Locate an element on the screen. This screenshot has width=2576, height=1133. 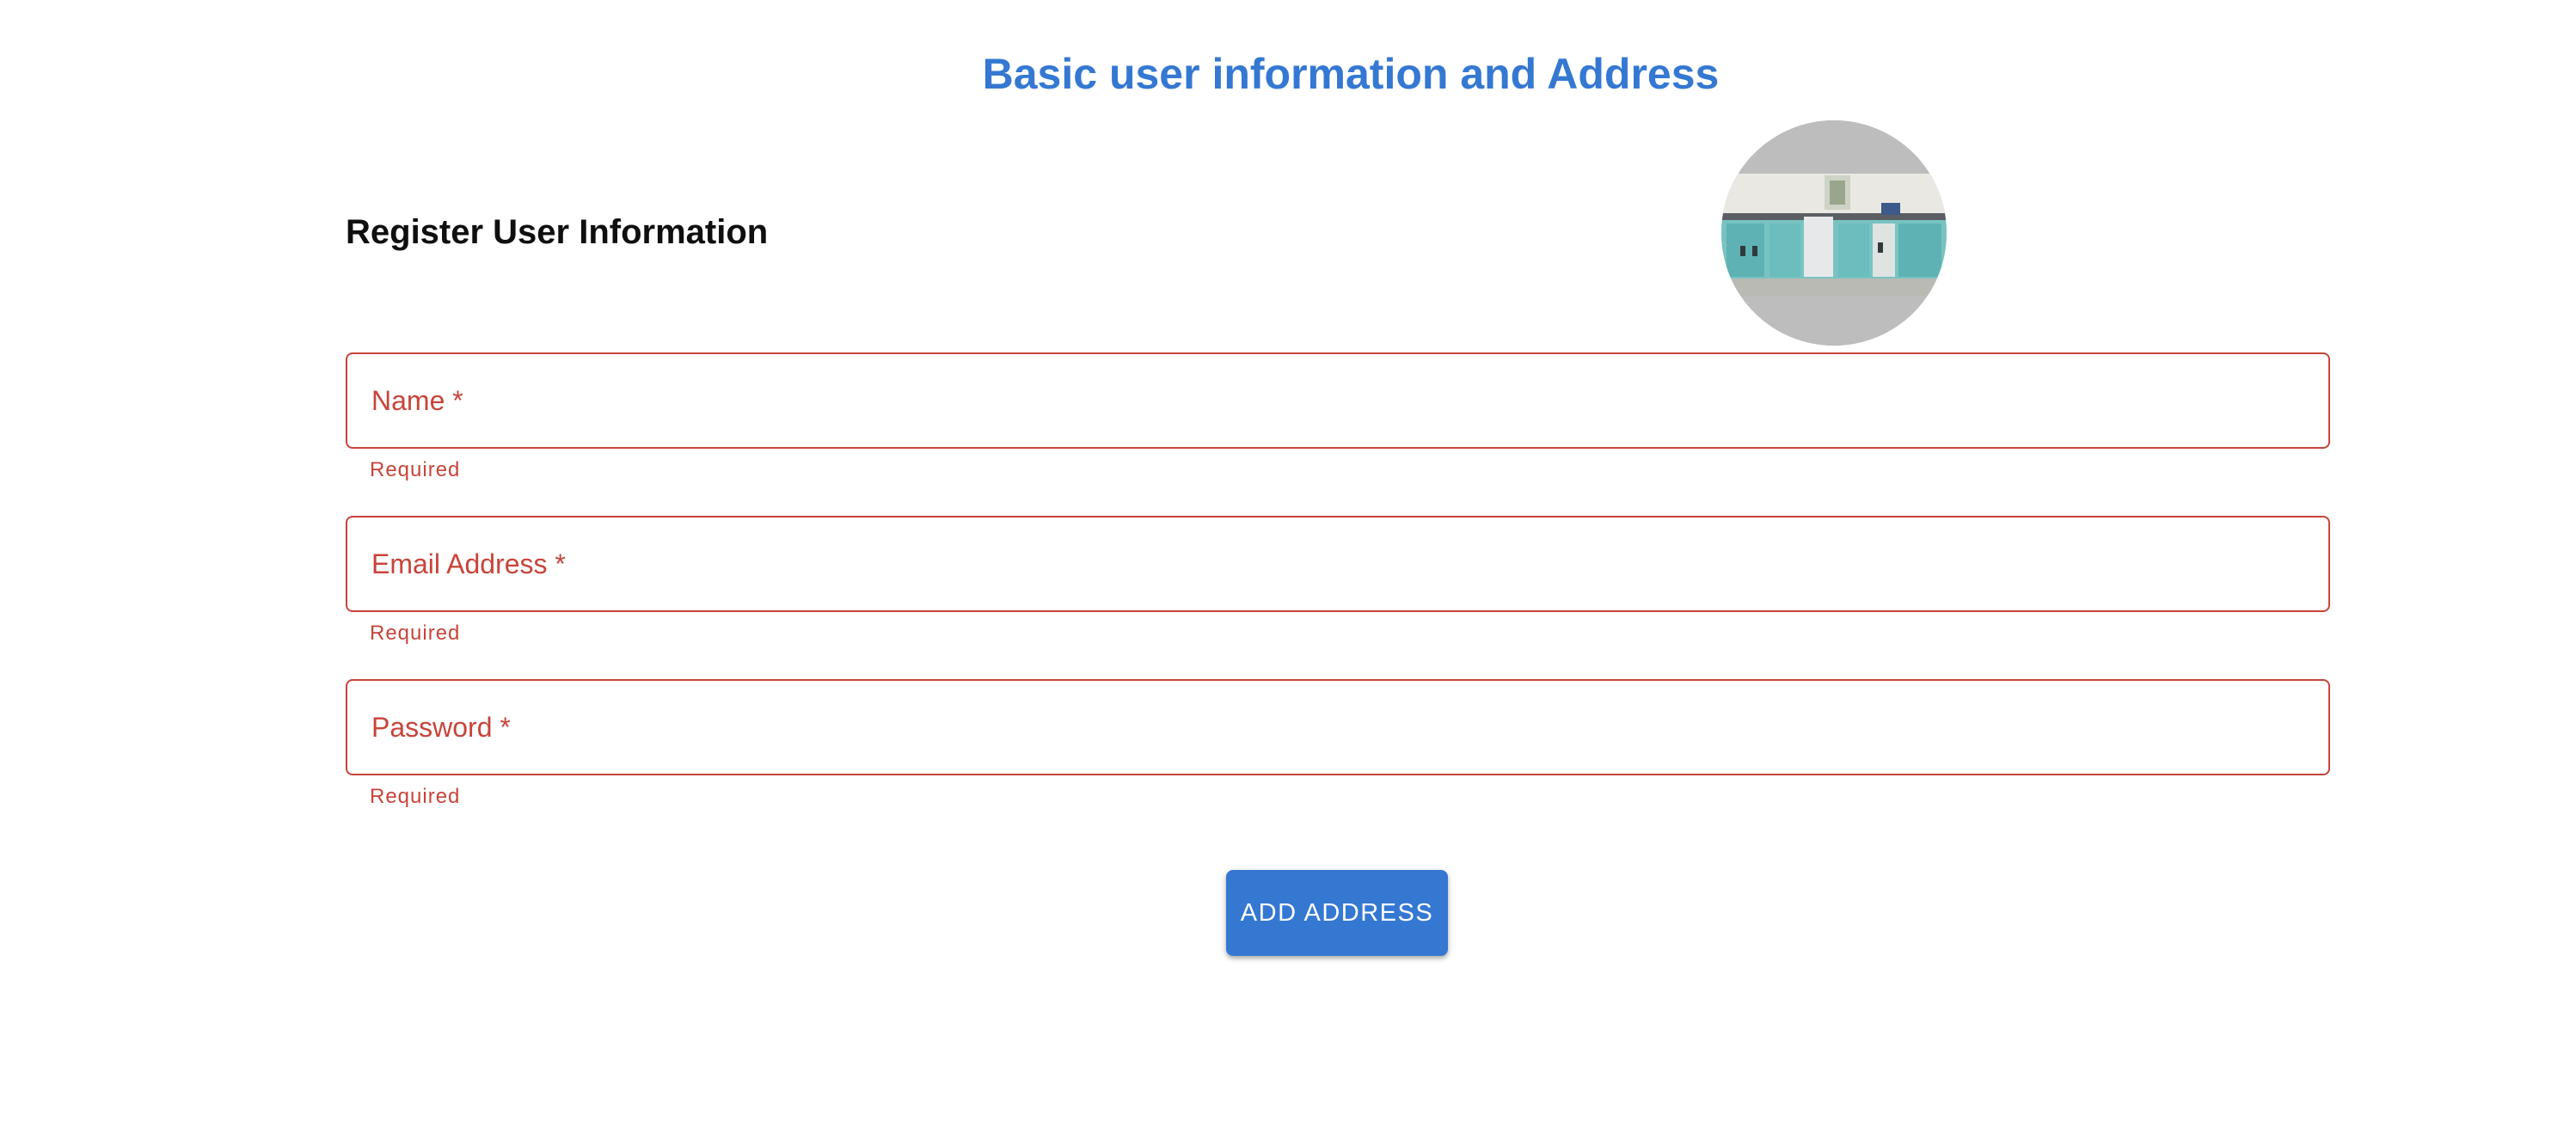
name-field-helper: Required is located at coordinates (415, 469).